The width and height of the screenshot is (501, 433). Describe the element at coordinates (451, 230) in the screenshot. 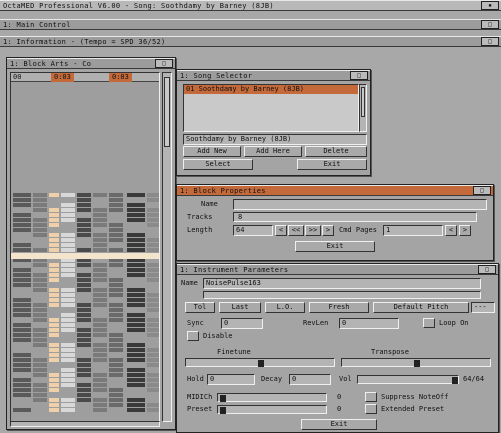

I see `cmd-pages-decrease-button: <` at that location.